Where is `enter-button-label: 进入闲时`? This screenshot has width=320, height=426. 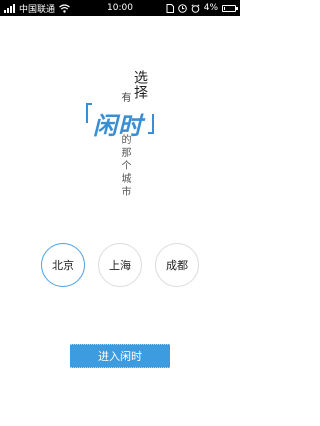 enter-button-label: 进入闲时 is located at coordinates (120, 356).